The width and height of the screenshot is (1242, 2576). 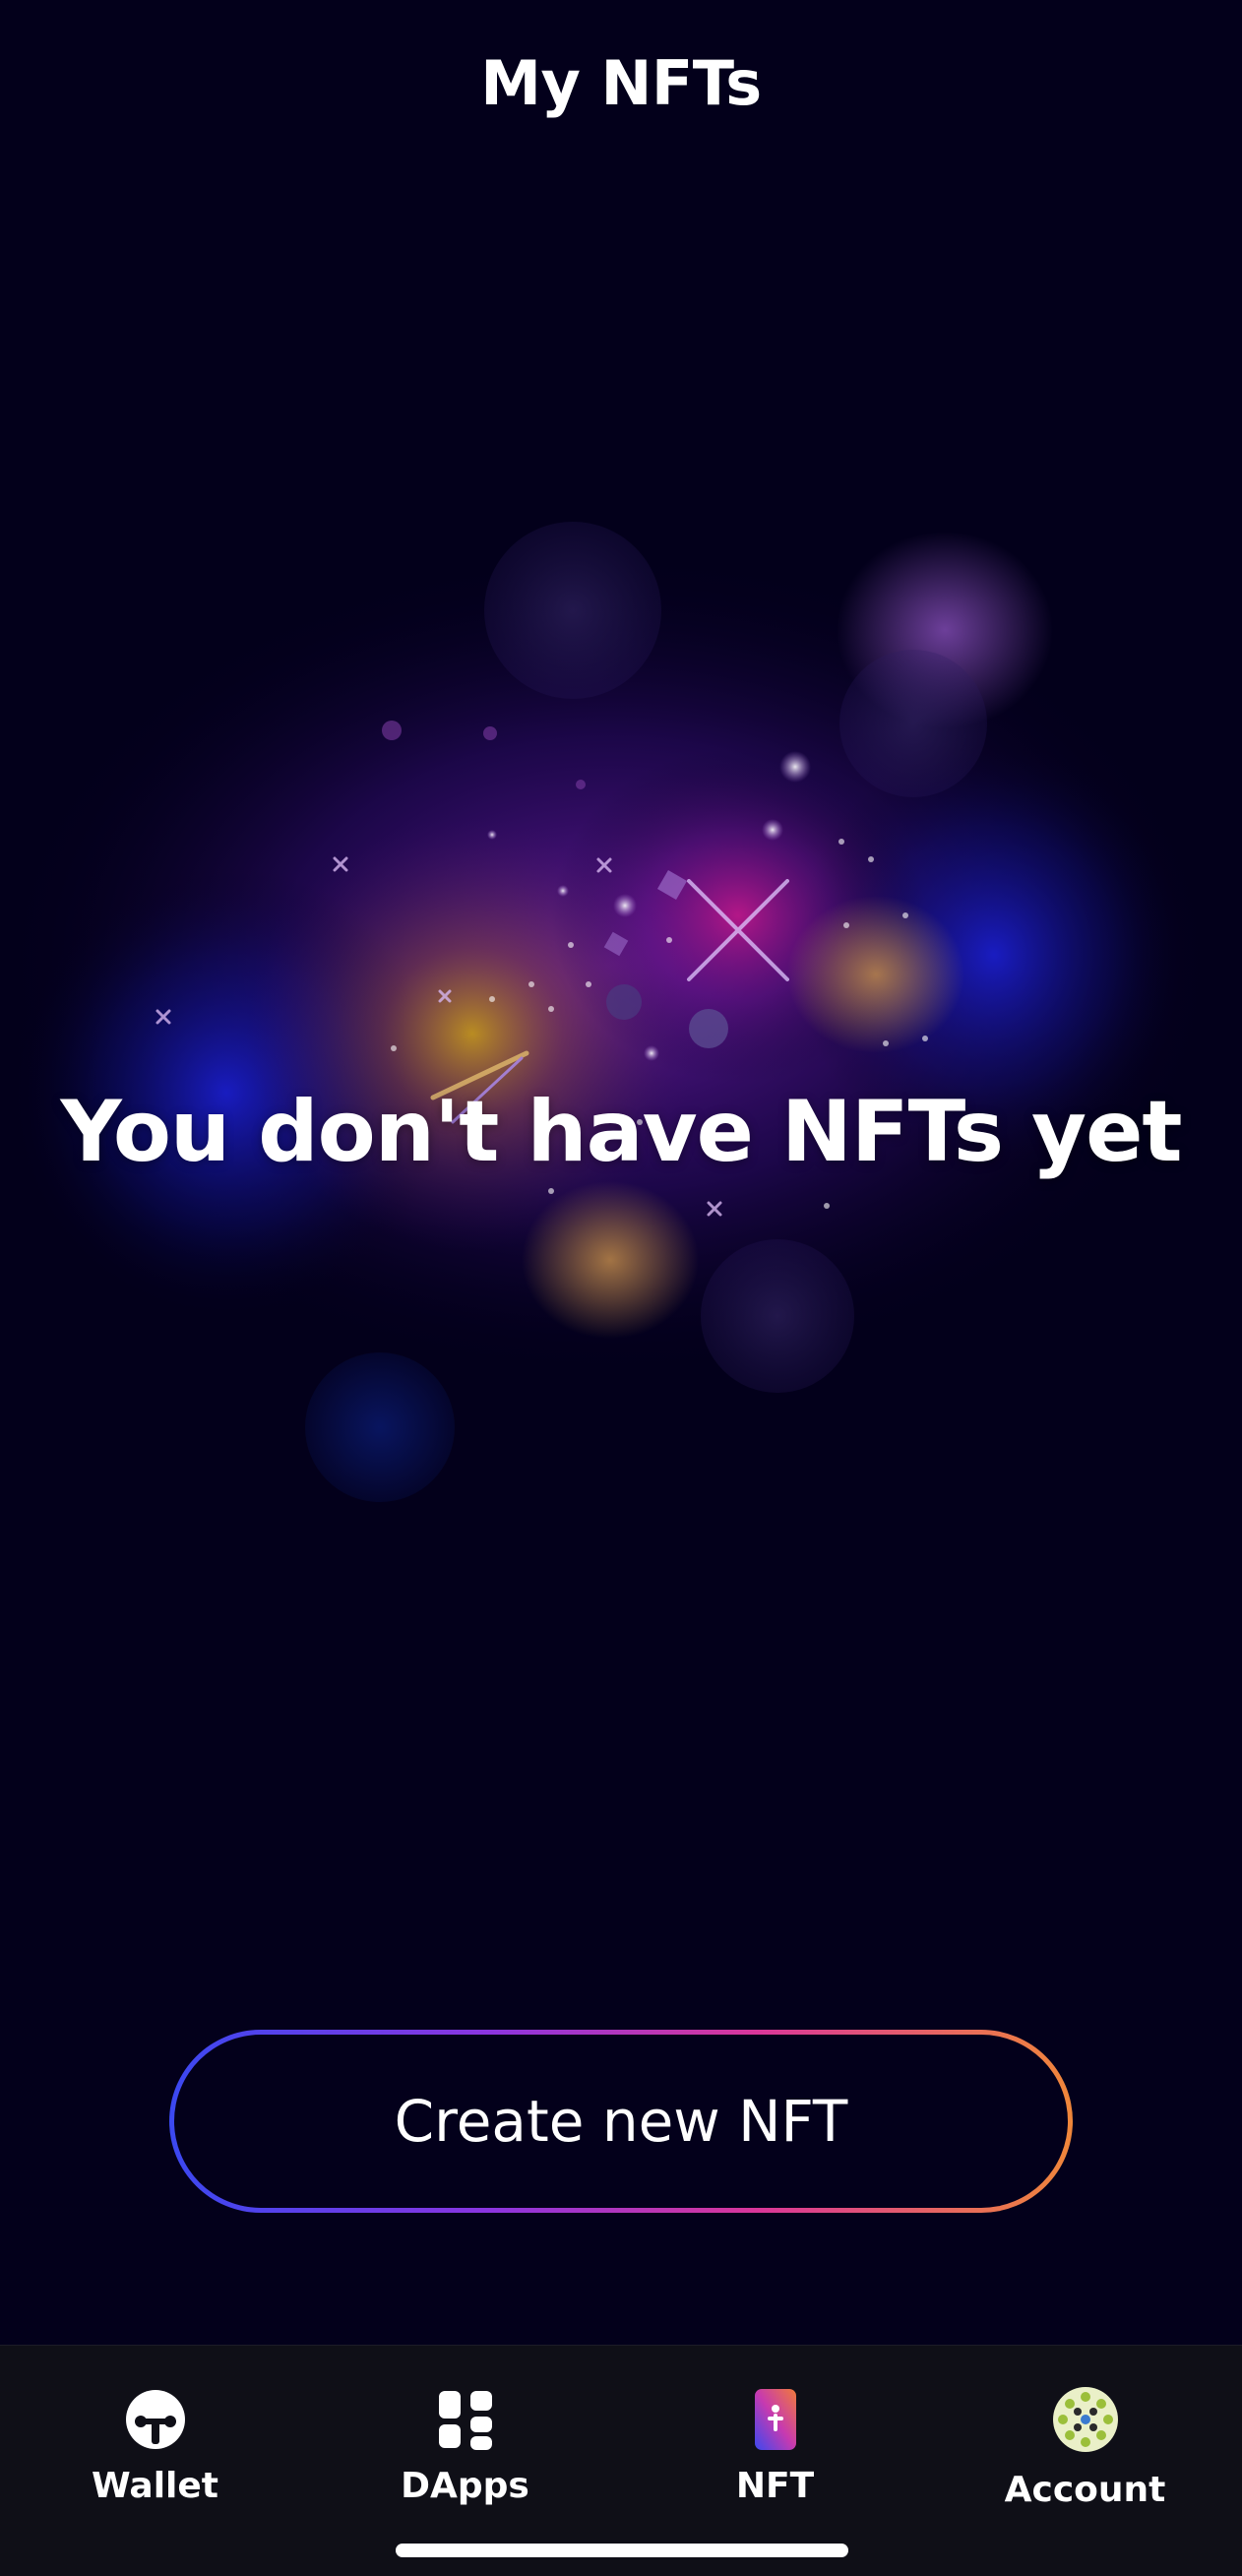 What do you see at coordinates (621, 1132) in the screenshot?
I see `empty-state-message: You don't have NFTs yet` at bounding box center [621, 1132].